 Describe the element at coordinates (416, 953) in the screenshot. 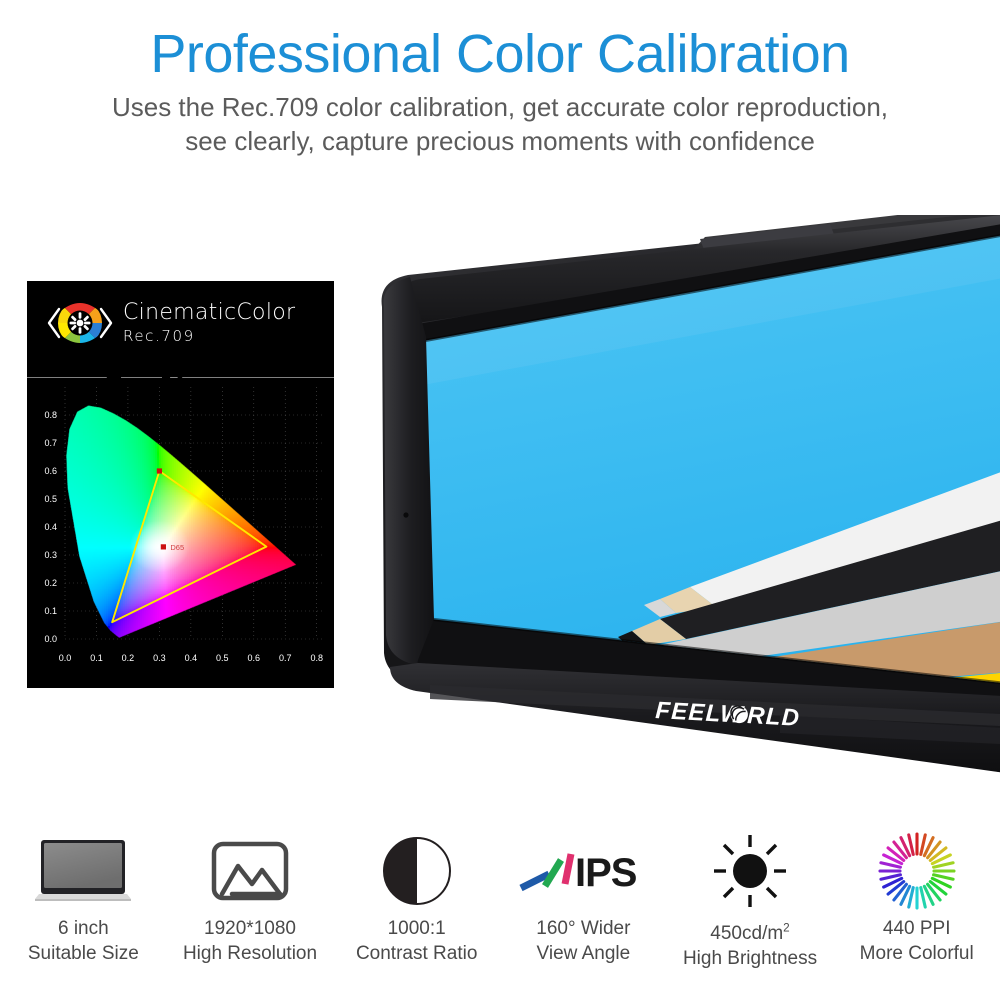

I see `feature-line-2: Contrast Ratio` at that location.